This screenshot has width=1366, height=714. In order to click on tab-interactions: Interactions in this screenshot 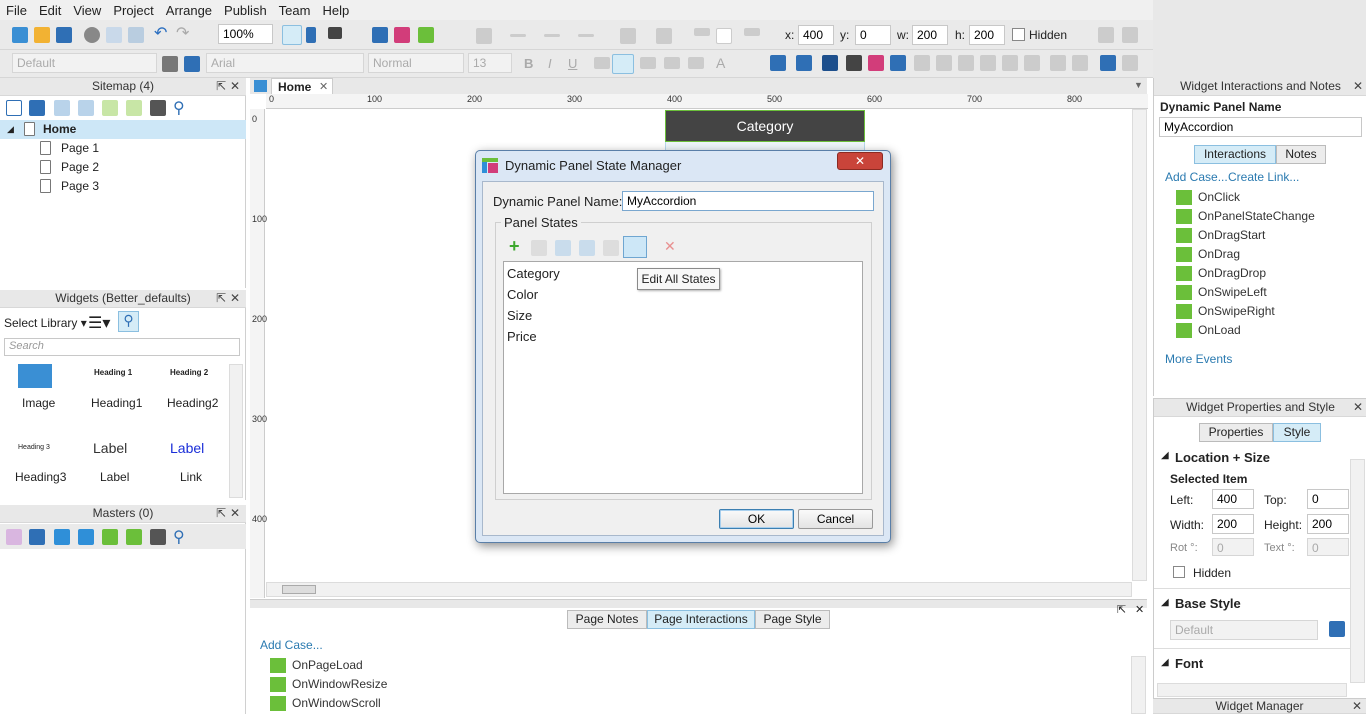, I will do `click(1235, 154)`.